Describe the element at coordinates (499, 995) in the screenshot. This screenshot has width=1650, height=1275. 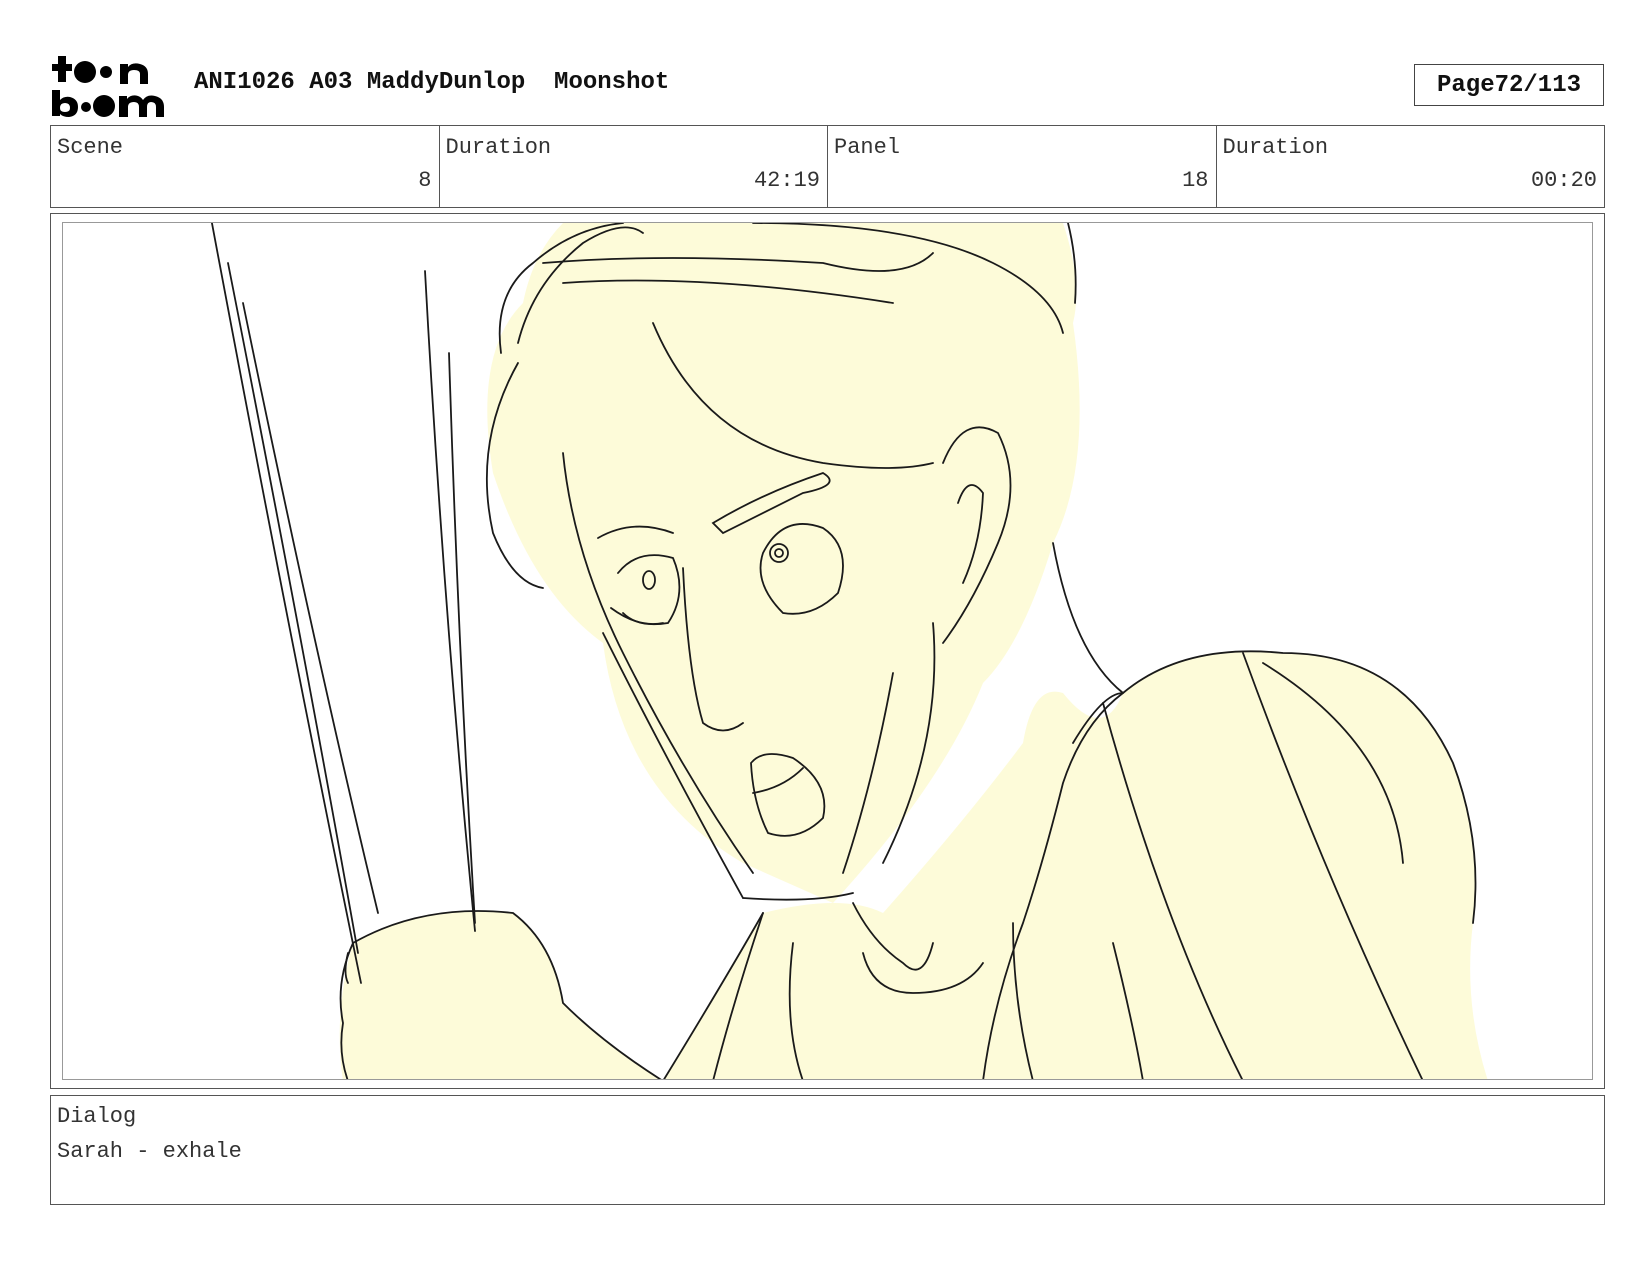
I see `fist-fill` at that location.